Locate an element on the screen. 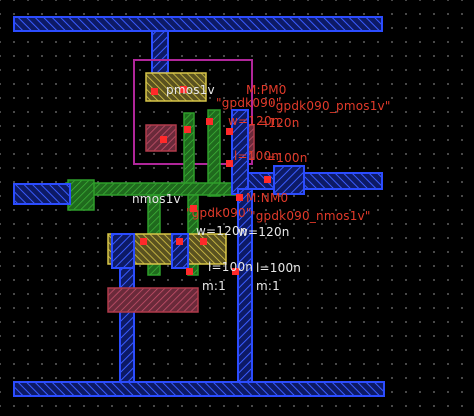  nmos-instance-name: M:NM0 is located at coordinates (267, 198).